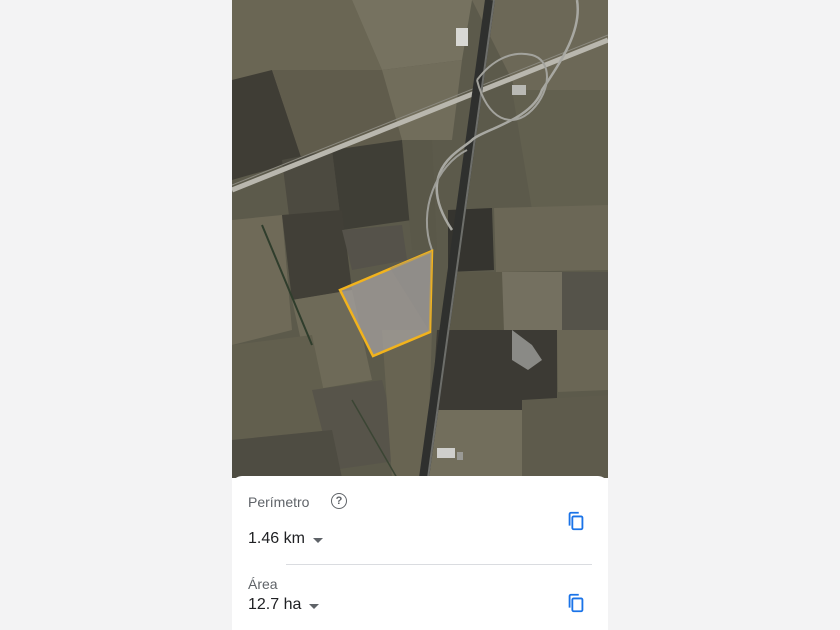 This screenshot has width=840, height=630. Describe the element at coordinates (420, 553) in the screenshot. I see `measurement-sheet: Perímetro ? 1.46 km Área 12.7 ha` at that location.